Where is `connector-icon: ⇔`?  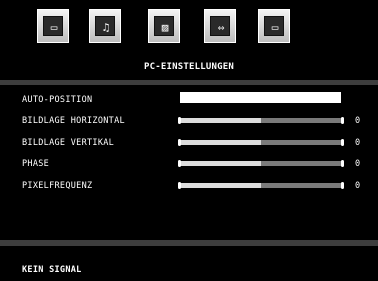
connector-icon: ⇔ is located at coordinates (220, 26).